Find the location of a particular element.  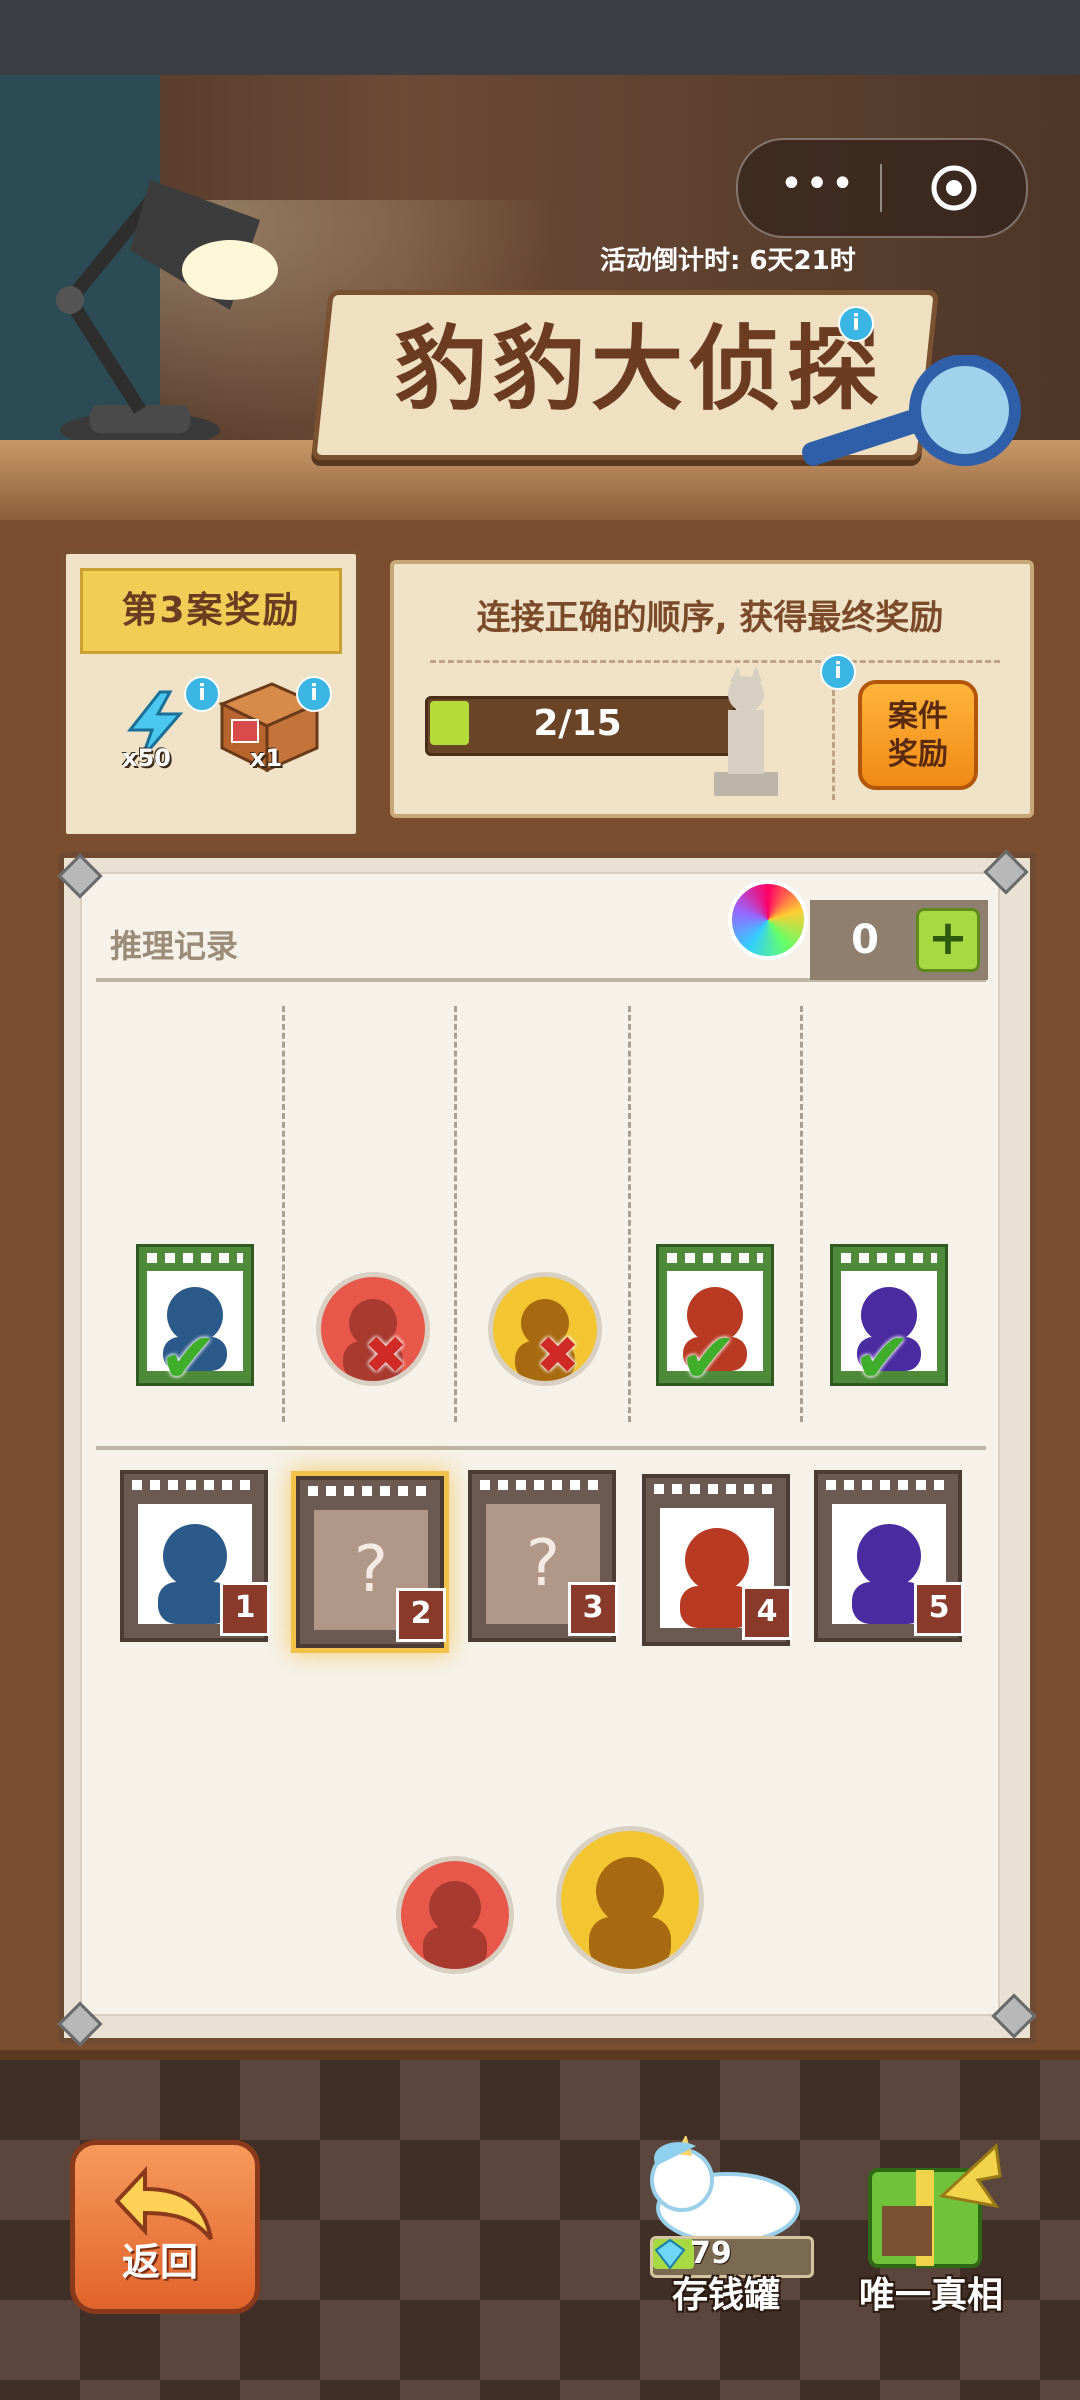

answer-slot-1: 1 is located at coordinates (195, 1556).